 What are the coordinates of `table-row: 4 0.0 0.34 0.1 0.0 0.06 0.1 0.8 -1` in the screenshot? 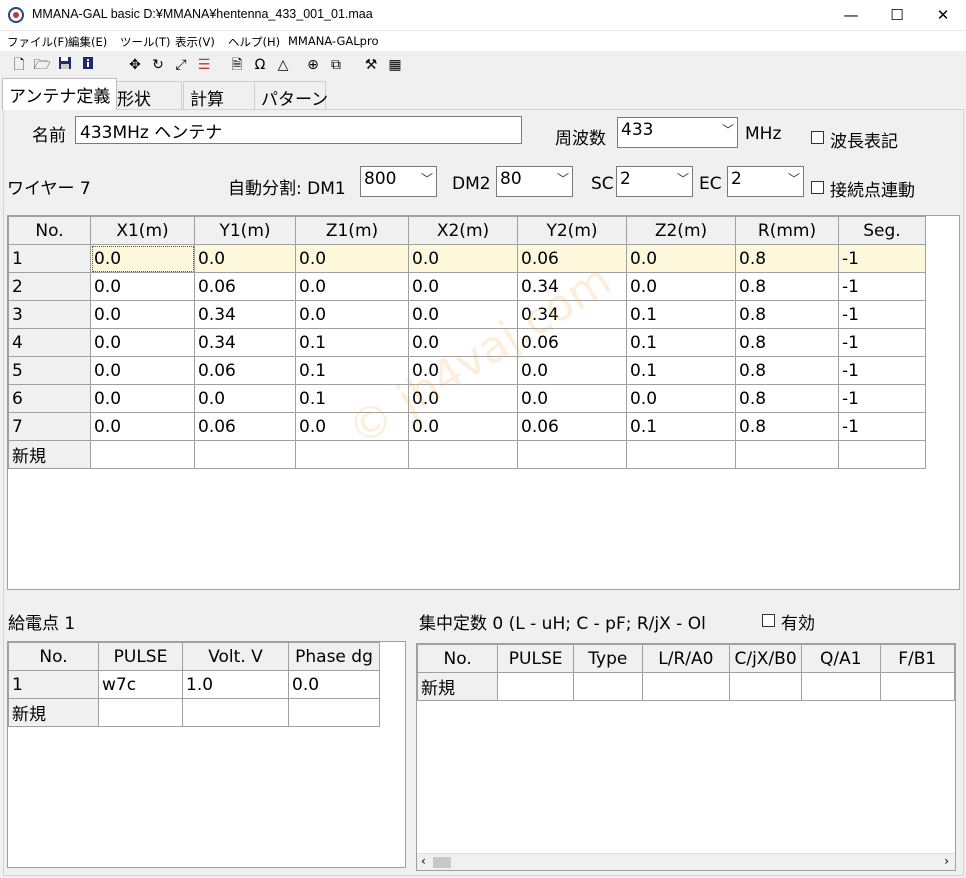 It's located at (467, 342).